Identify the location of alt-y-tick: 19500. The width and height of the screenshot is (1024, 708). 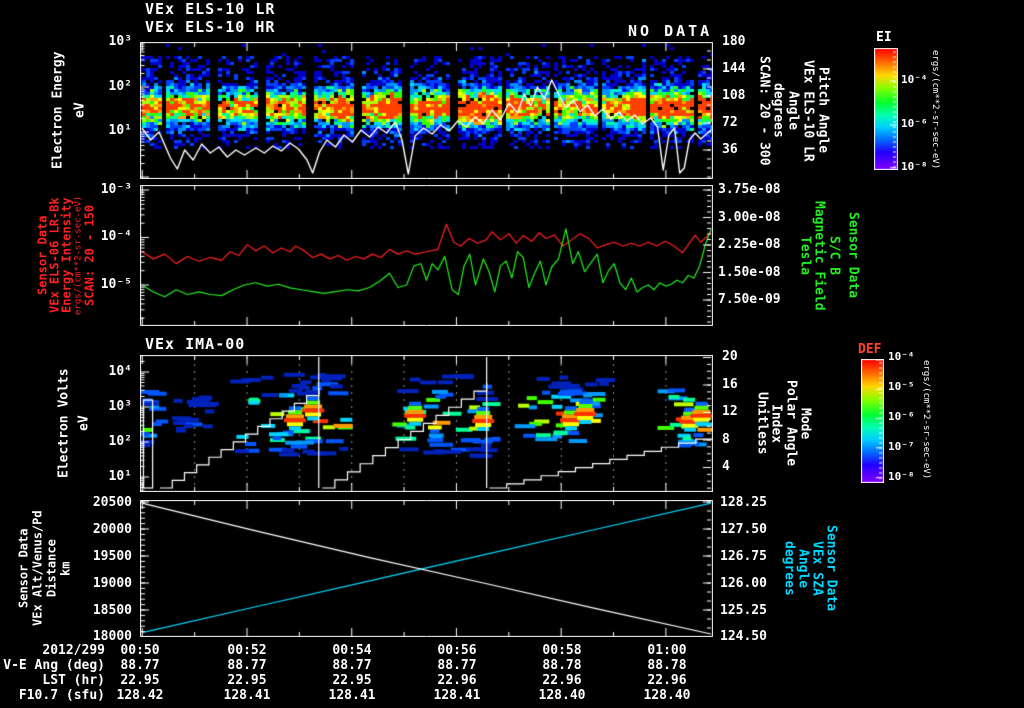
(112, 556).